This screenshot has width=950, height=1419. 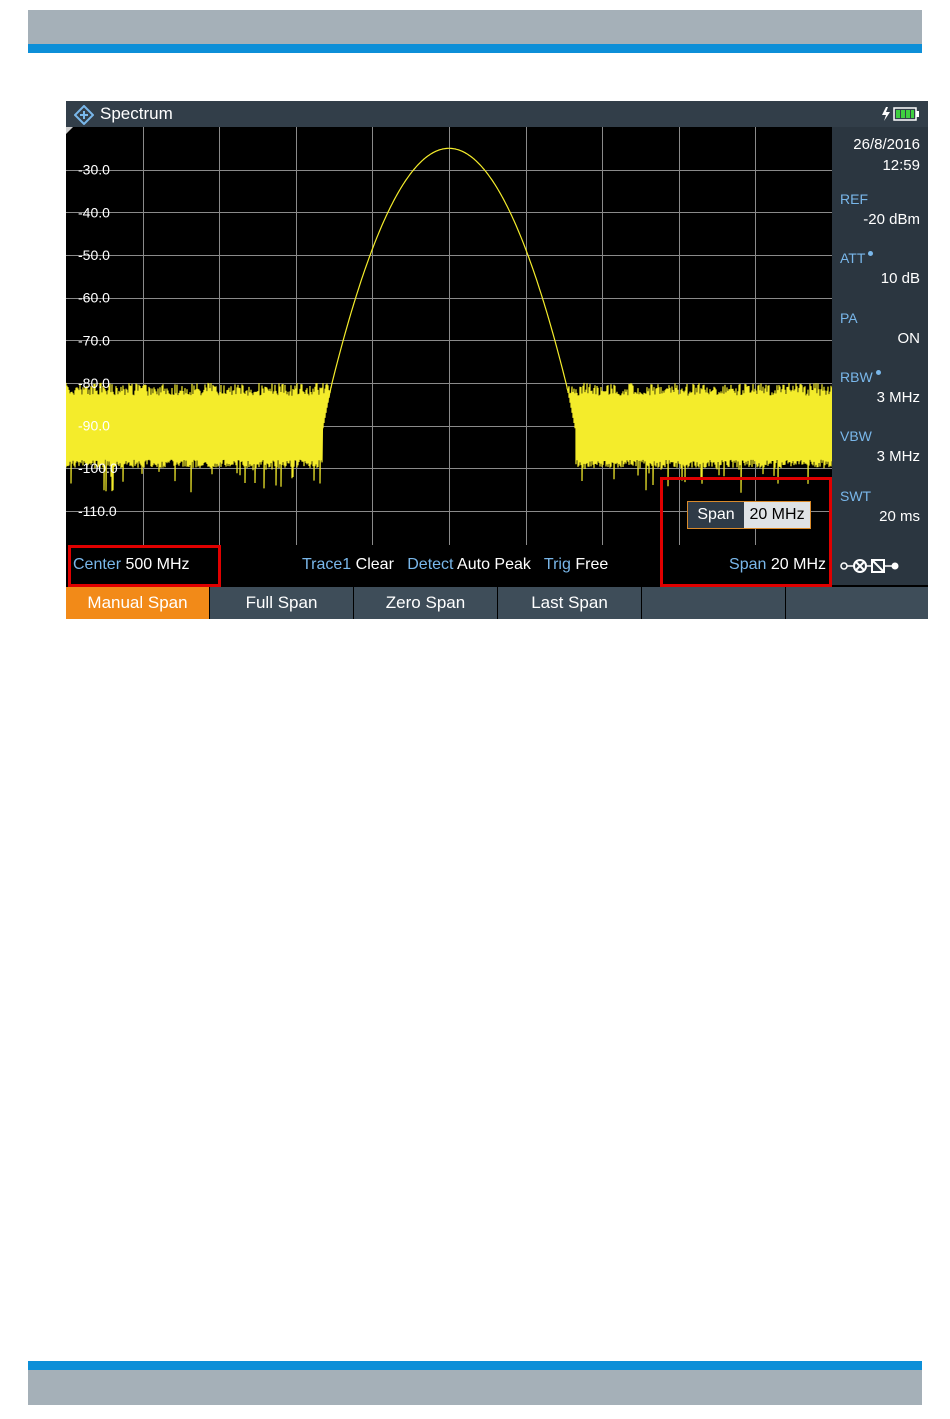 What do you see at coordinates (94, 340) in the screenshot?
I see `y-tick-label: -70.0` at bounding box center [94, 340].